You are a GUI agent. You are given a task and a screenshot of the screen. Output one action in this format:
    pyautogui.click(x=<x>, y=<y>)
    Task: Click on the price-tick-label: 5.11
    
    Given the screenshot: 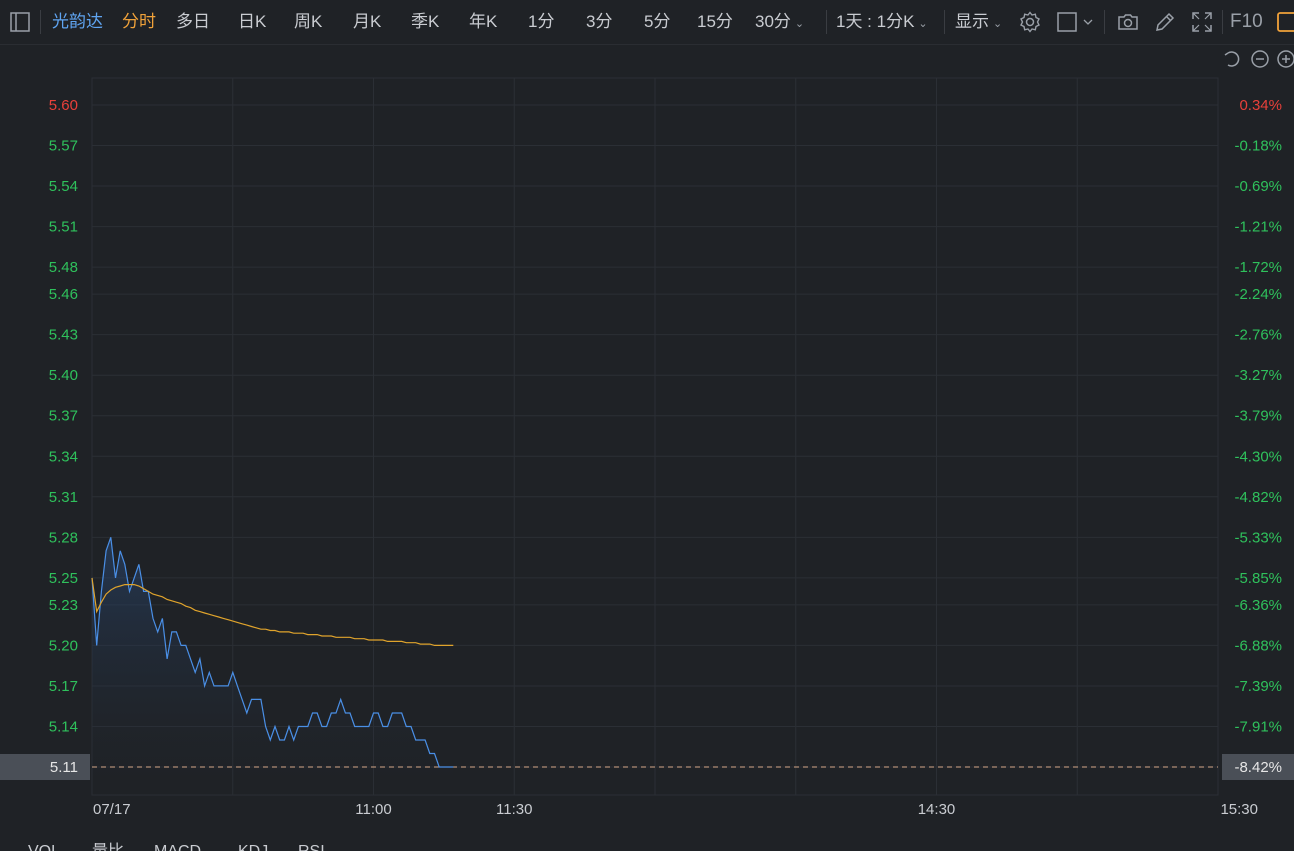 What is the action you would take?
    pyautogui.click(x=64, y=767)
    